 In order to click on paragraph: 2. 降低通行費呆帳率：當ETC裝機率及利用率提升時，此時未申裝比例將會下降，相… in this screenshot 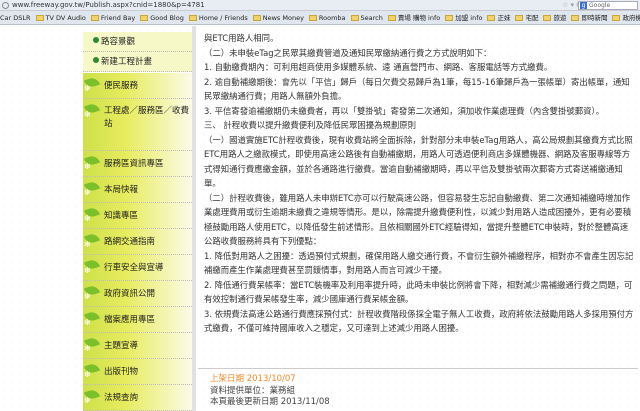, I will do `click(418, 292)`.